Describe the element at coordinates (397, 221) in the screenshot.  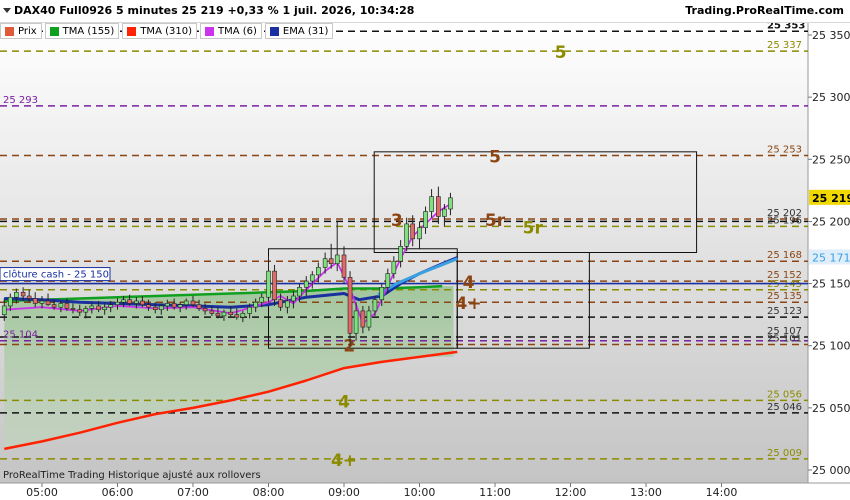
I see `wave-annotation: 3` at that location.